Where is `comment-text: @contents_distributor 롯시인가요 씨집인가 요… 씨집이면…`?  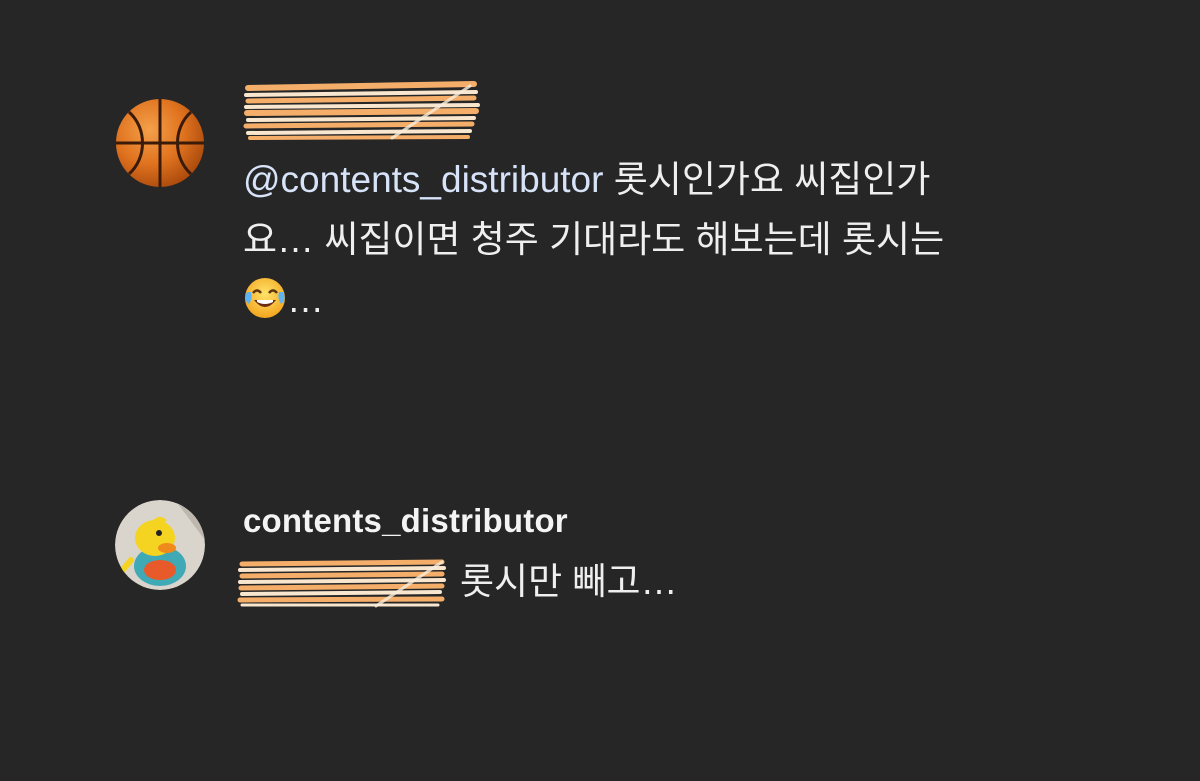 comment-text: @contents_distributor 롯시인가요 씨집인가 요… 씨집이면… is located at coordinates (593, 240).